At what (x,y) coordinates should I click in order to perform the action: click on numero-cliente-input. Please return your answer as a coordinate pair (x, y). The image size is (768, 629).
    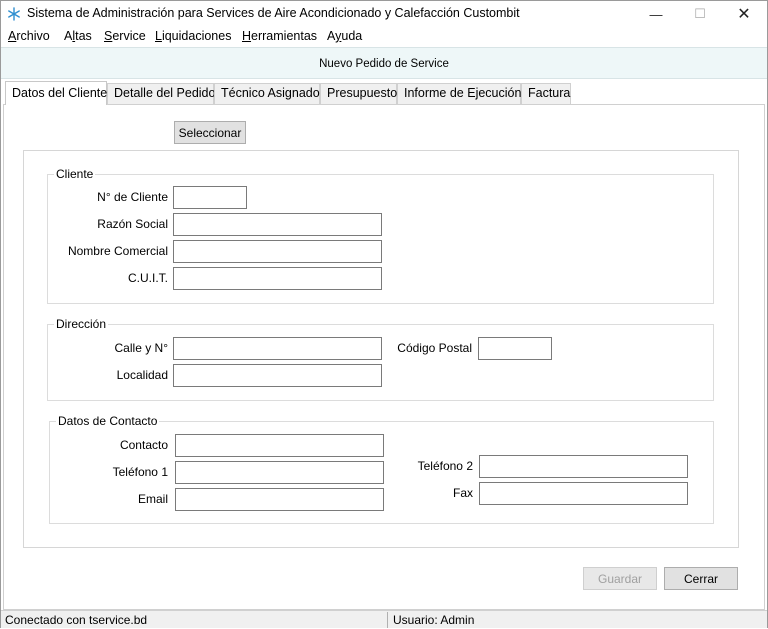
    Looking at the image, I should click on (210, 197).